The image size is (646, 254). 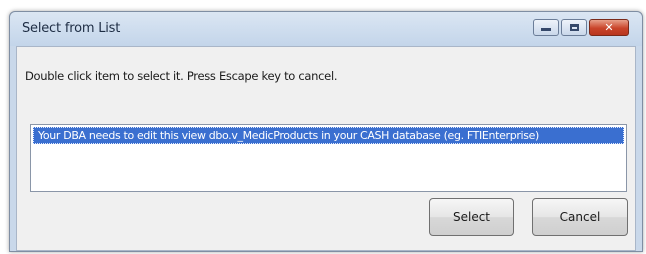 I want to click on close-icon: ✕, so click(x=609, y=27).